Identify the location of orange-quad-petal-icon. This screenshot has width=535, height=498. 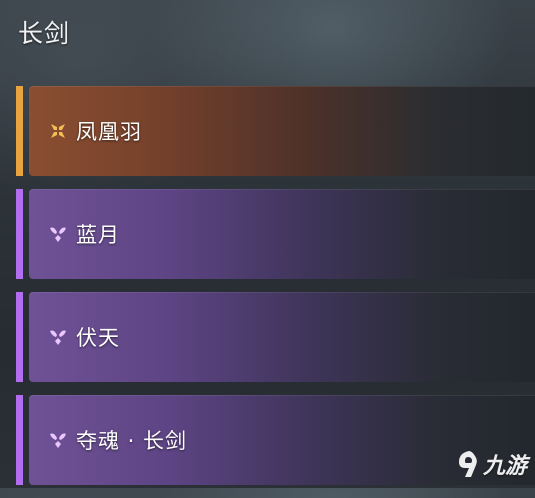
(58, 131).